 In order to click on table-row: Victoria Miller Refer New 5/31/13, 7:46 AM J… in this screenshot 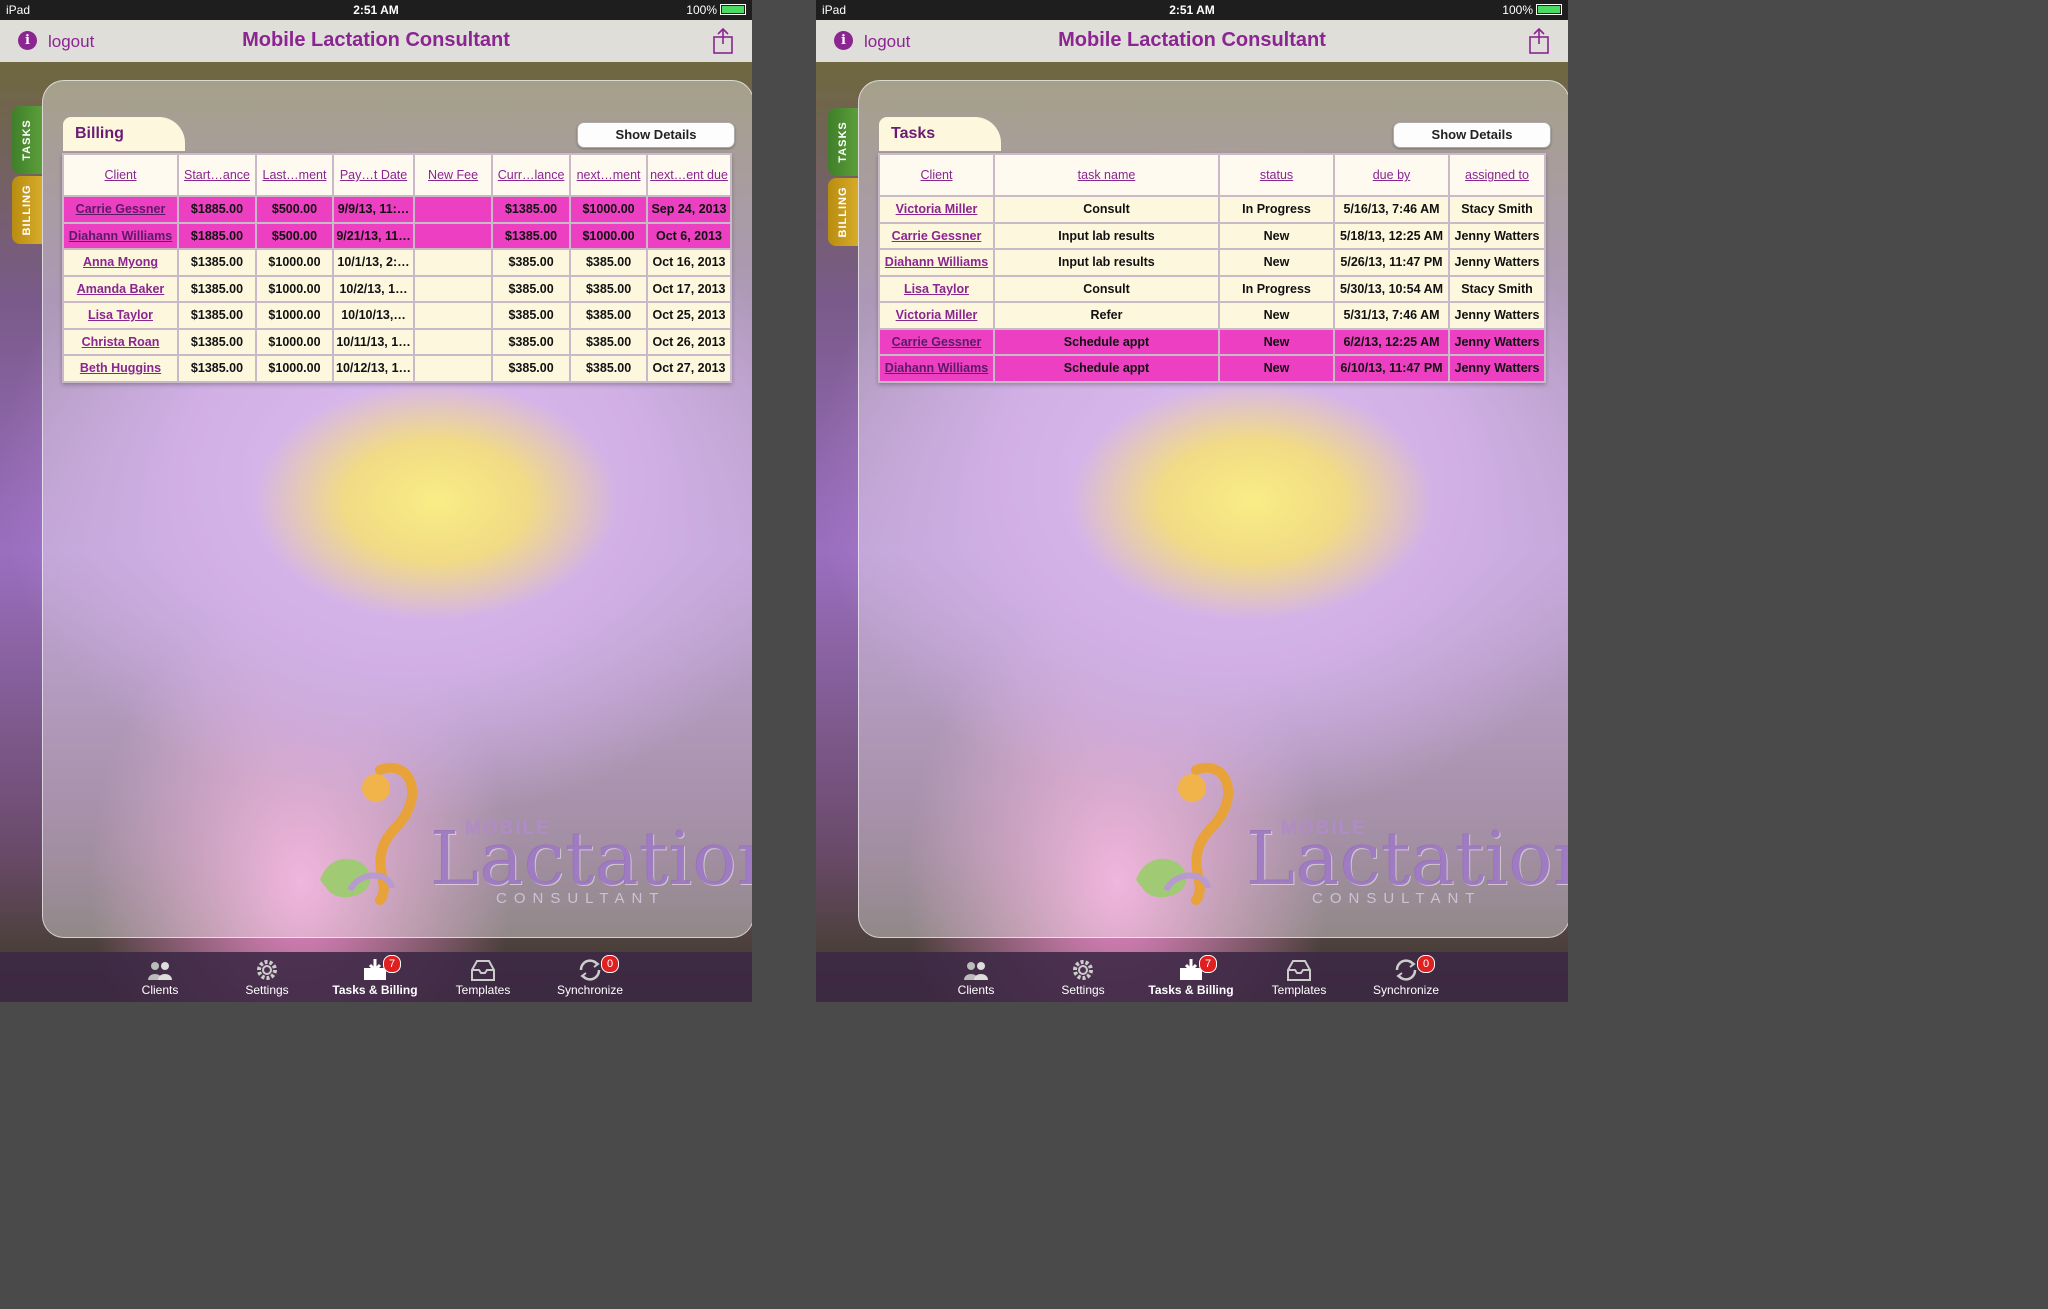, I will do `click(1212, 315)`.